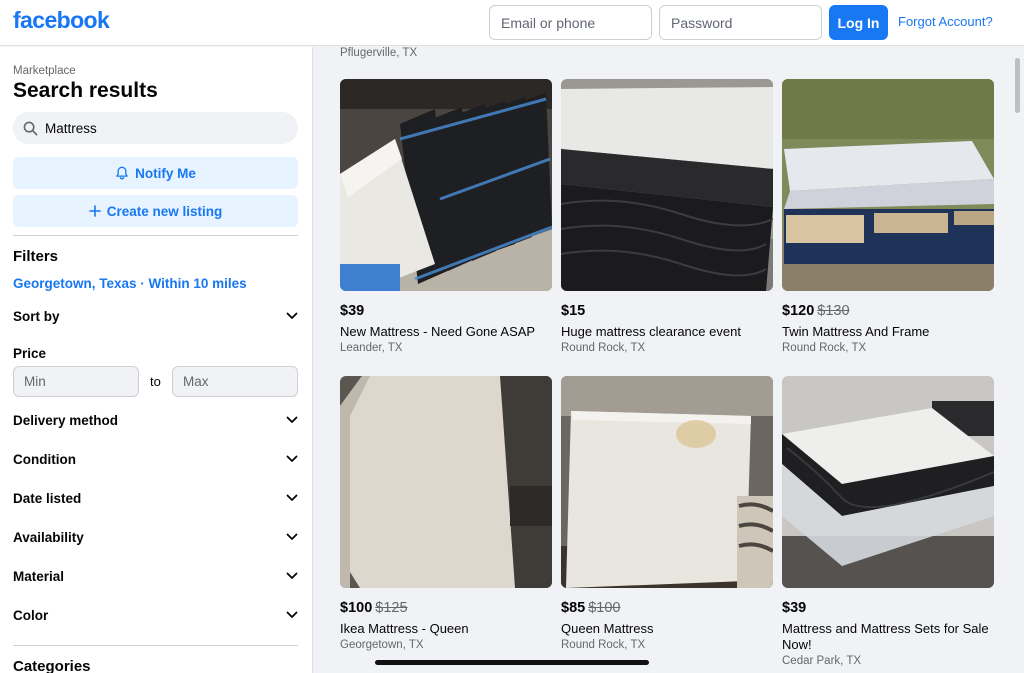  What do you see at coordinates (85, 90) in the screenshot?
I see `page-title: Search results` at bounding box center [85, 90].